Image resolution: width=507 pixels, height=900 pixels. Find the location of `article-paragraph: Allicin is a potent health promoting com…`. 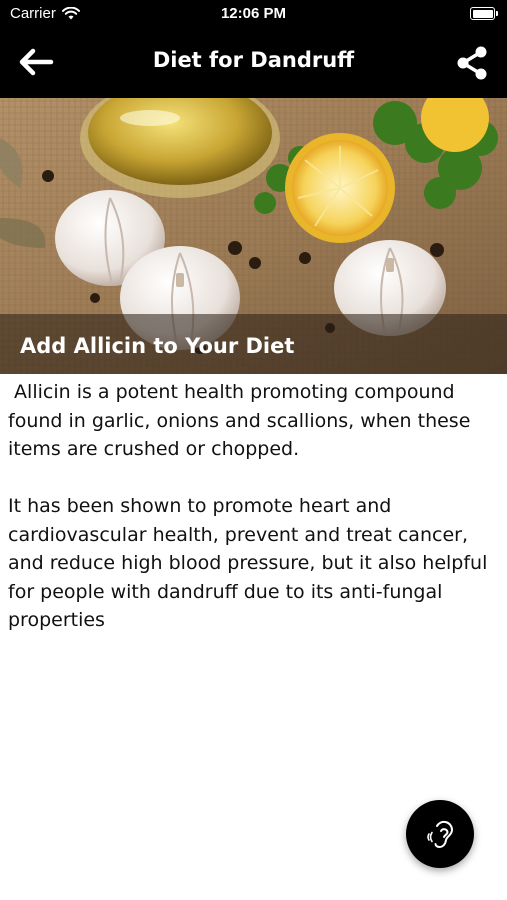

article-paragraph: Allicin is a potent health promoting com… is located at coordinates (242, 420).